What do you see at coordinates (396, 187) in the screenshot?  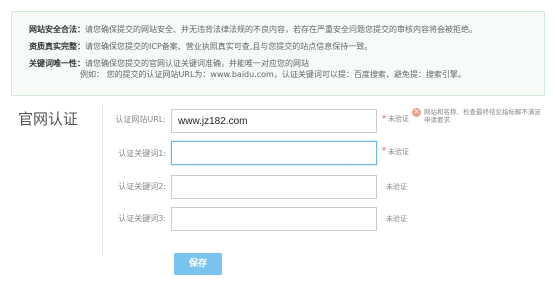 I see `keyword2-status: 未验证` at bounding box center [396, 187].